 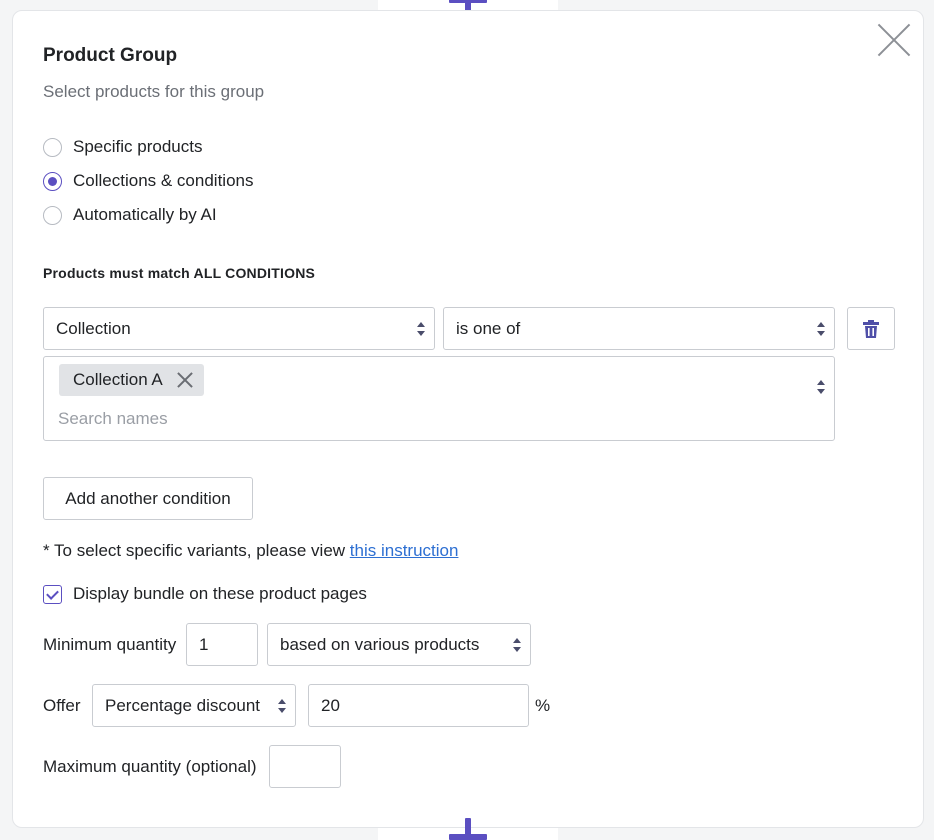 I want to click on condition-operator-value: is one of, so click(x=488, y=328).